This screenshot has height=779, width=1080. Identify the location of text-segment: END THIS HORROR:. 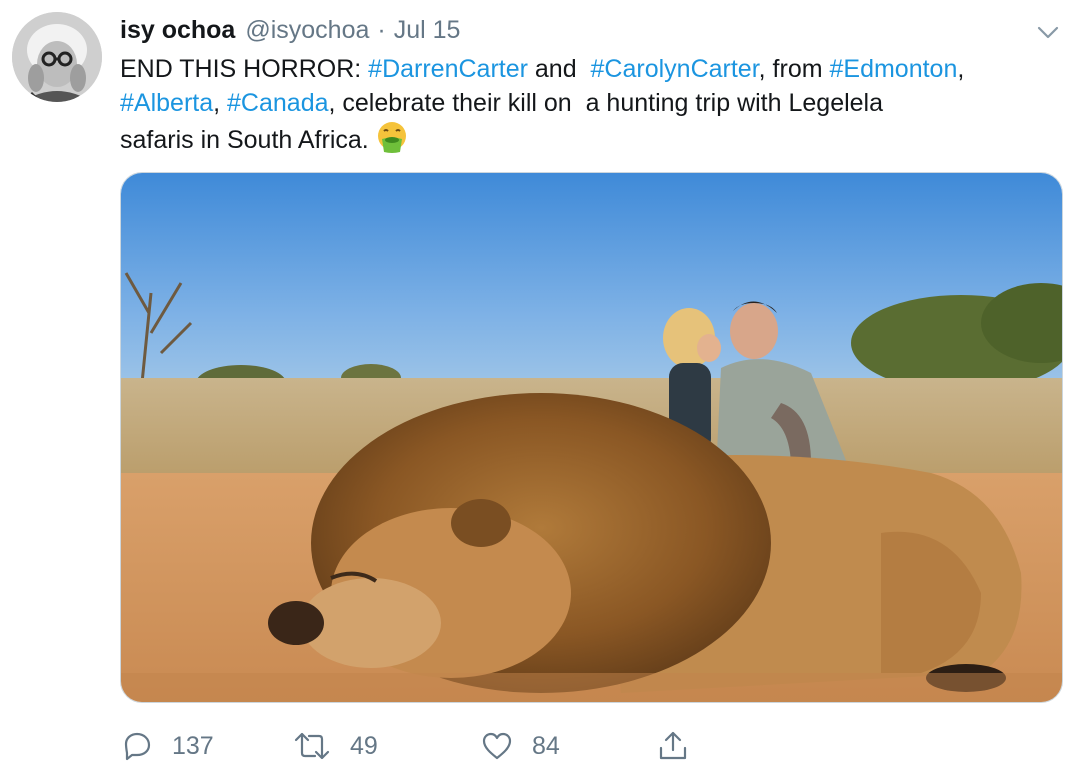
(244, 69).